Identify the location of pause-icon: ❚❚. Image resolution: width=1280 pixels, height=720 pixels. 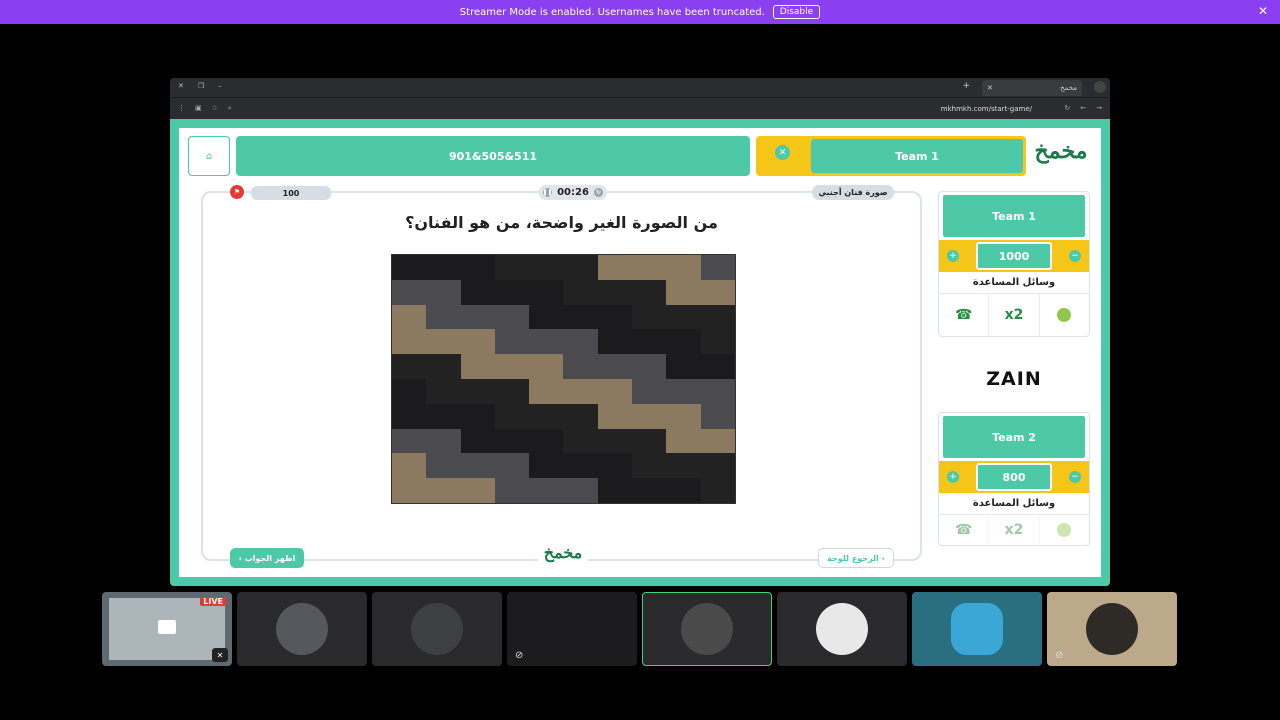
(547, 192).